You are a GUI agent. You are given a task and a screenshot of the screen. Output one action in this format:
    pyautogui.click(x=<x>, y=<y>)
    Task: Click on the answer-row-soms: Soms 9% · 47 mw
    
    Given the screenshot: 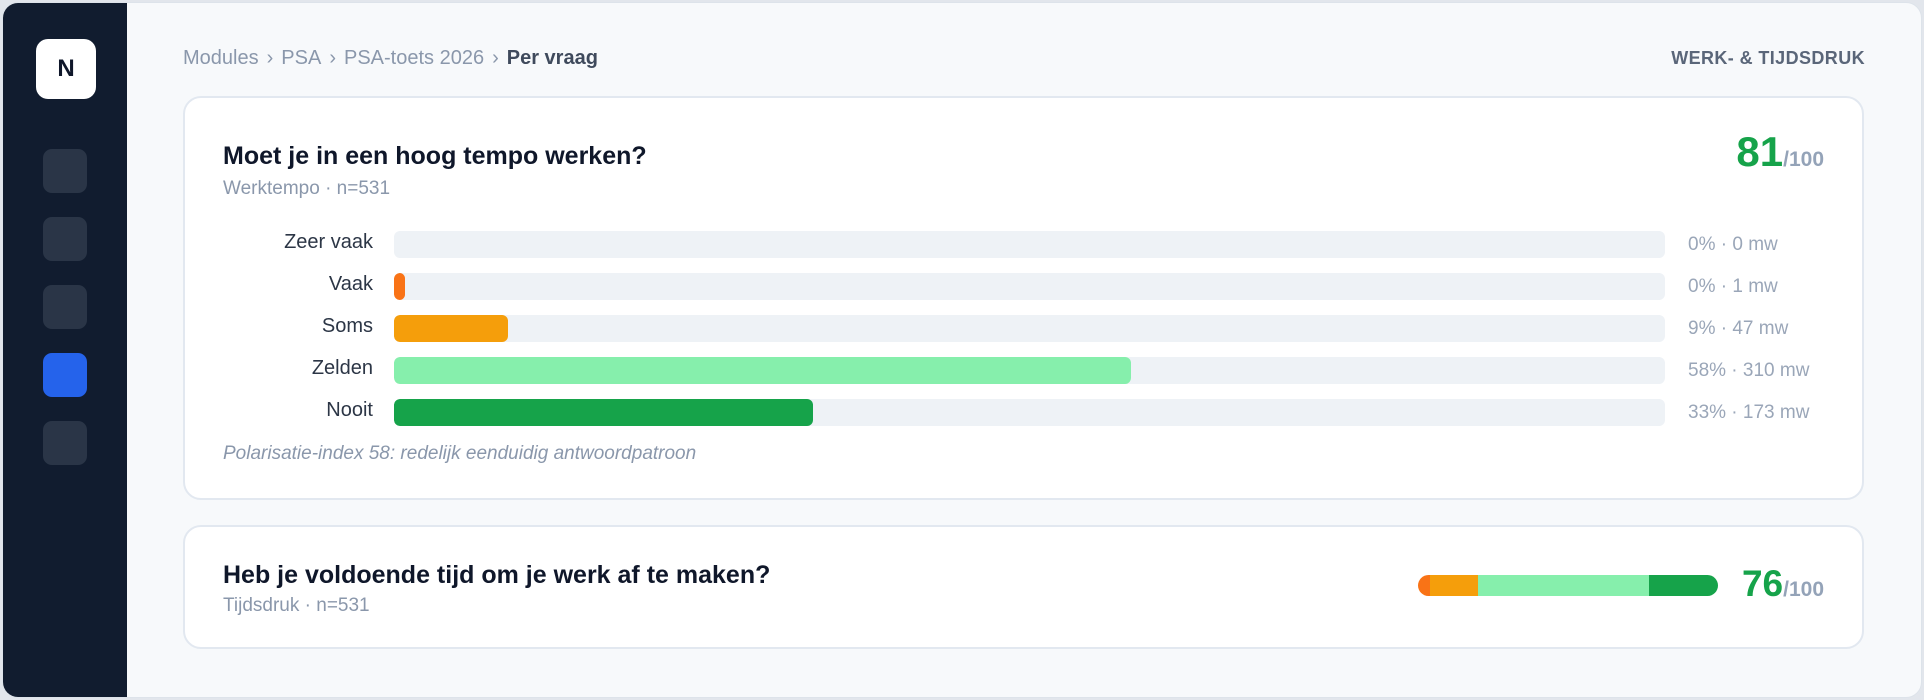 What is the action you would take?
    pyautogui.click(x=1023, y=330)
    